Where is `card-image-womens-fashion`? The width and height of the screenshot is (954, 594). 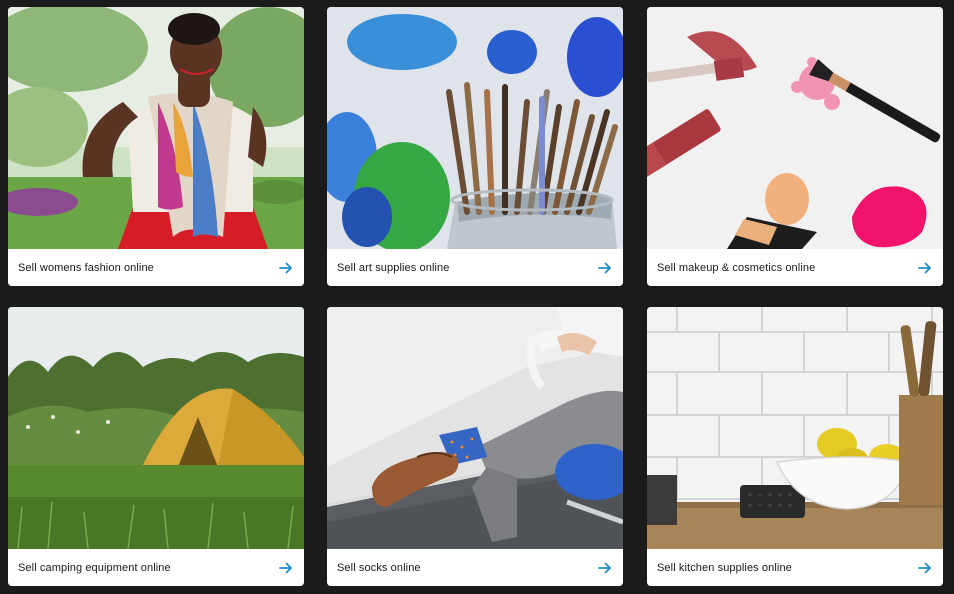 card-image-womens-fashion is located at coordinates (156, 128).